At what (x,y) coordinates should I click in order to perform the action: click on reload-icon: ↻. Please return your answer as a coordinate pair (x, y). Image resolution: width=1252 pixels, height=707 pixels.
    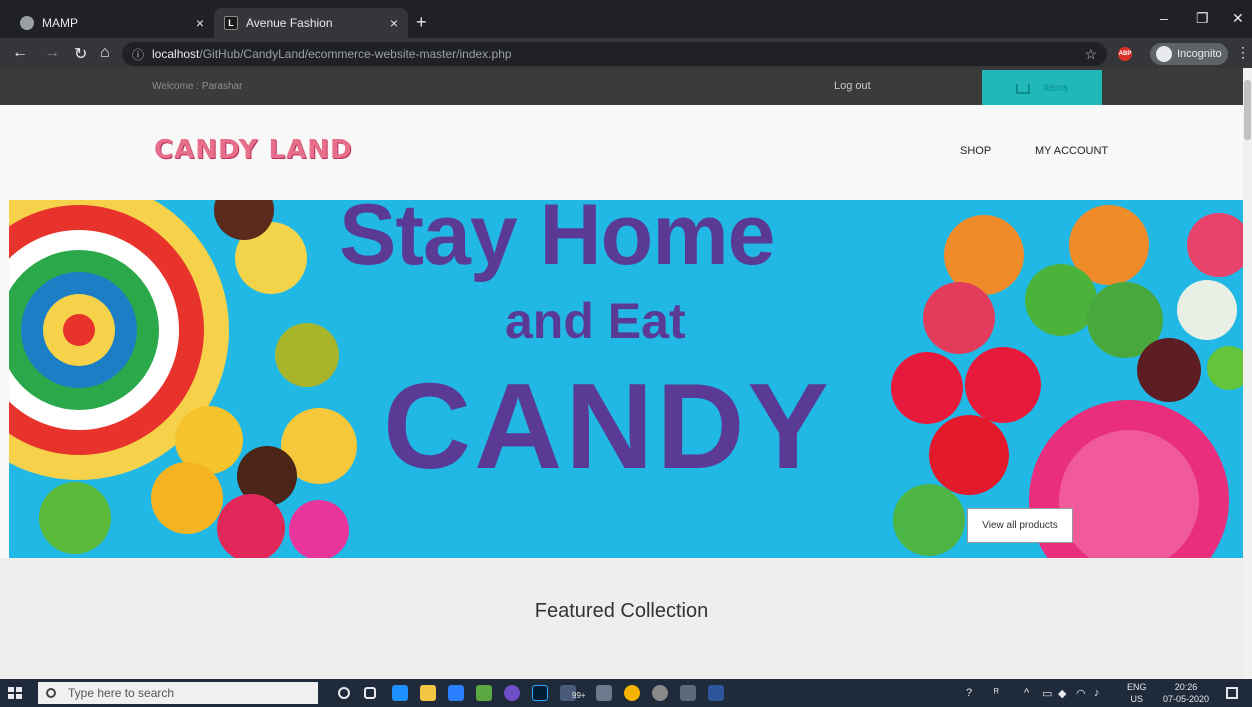
    Looking at the image, I should click on (80, 54).